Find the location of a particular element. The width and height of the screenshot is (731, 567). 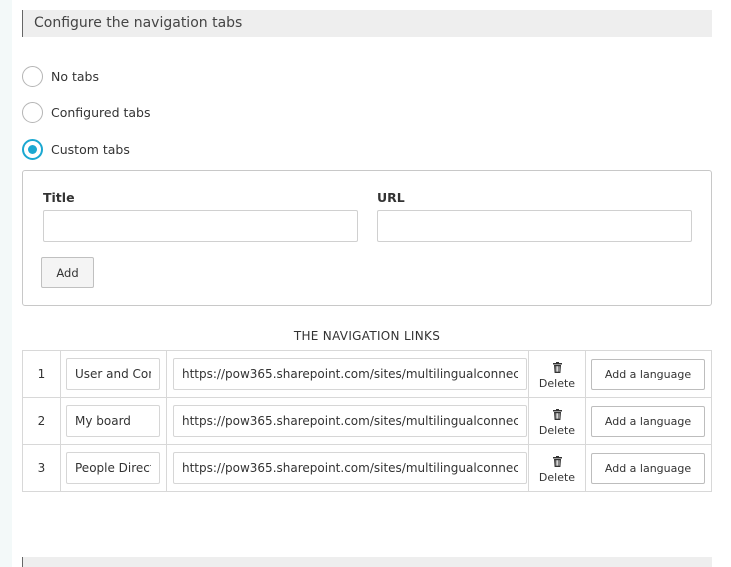

next-section-header is located at coordinates (367, 562).